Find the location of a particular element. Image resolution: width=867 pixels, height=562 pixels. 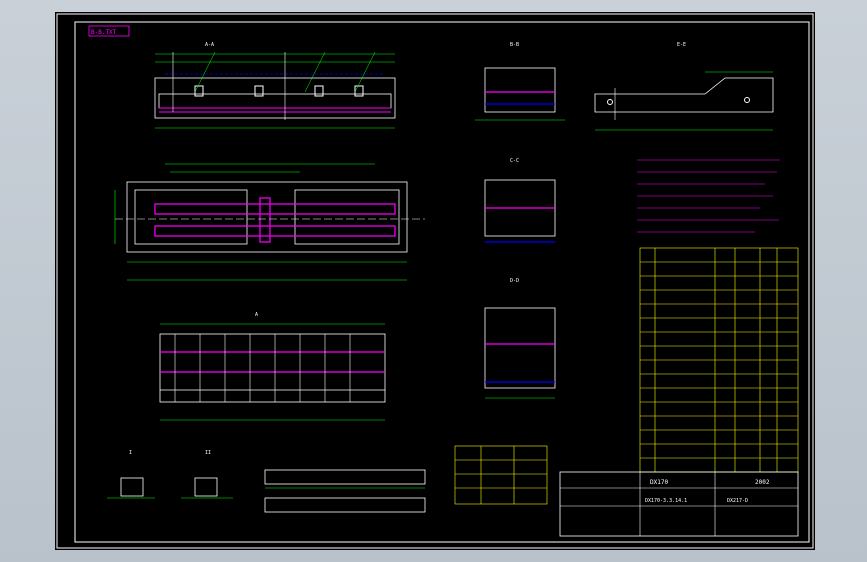

title-drawing-code: DX217-D is located at coordinates (737, 501).